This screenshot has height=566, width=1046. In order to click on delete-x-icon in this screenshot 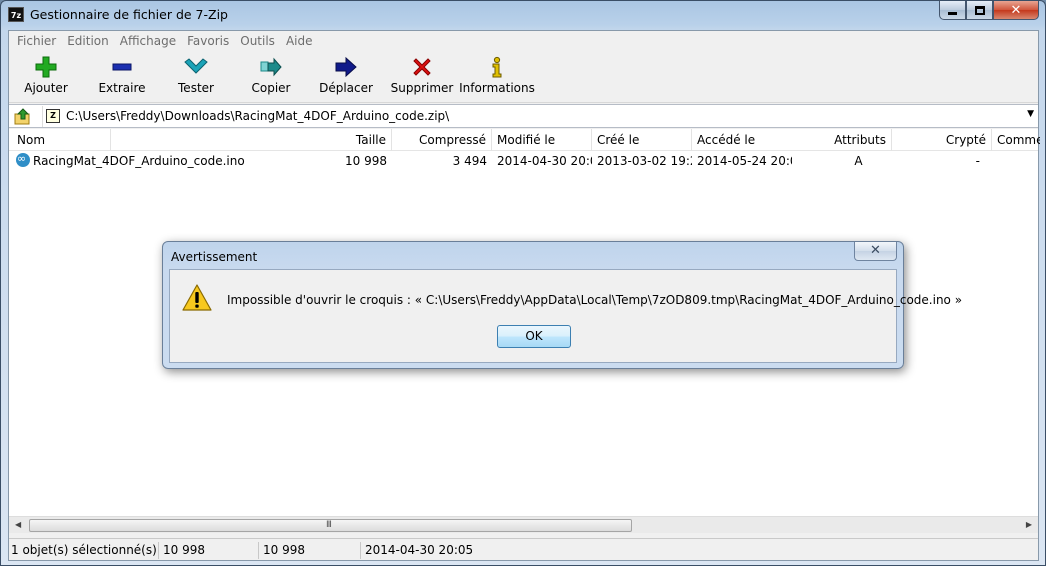, I will do `click(422, 67)`.